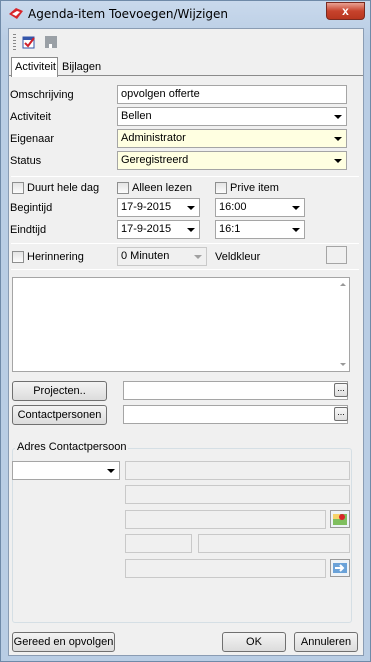 The image size is (371, 662). Describe the element at coordinates (254, 188) in the screenshot. I see `prive-item-label: Prive item` at that location.